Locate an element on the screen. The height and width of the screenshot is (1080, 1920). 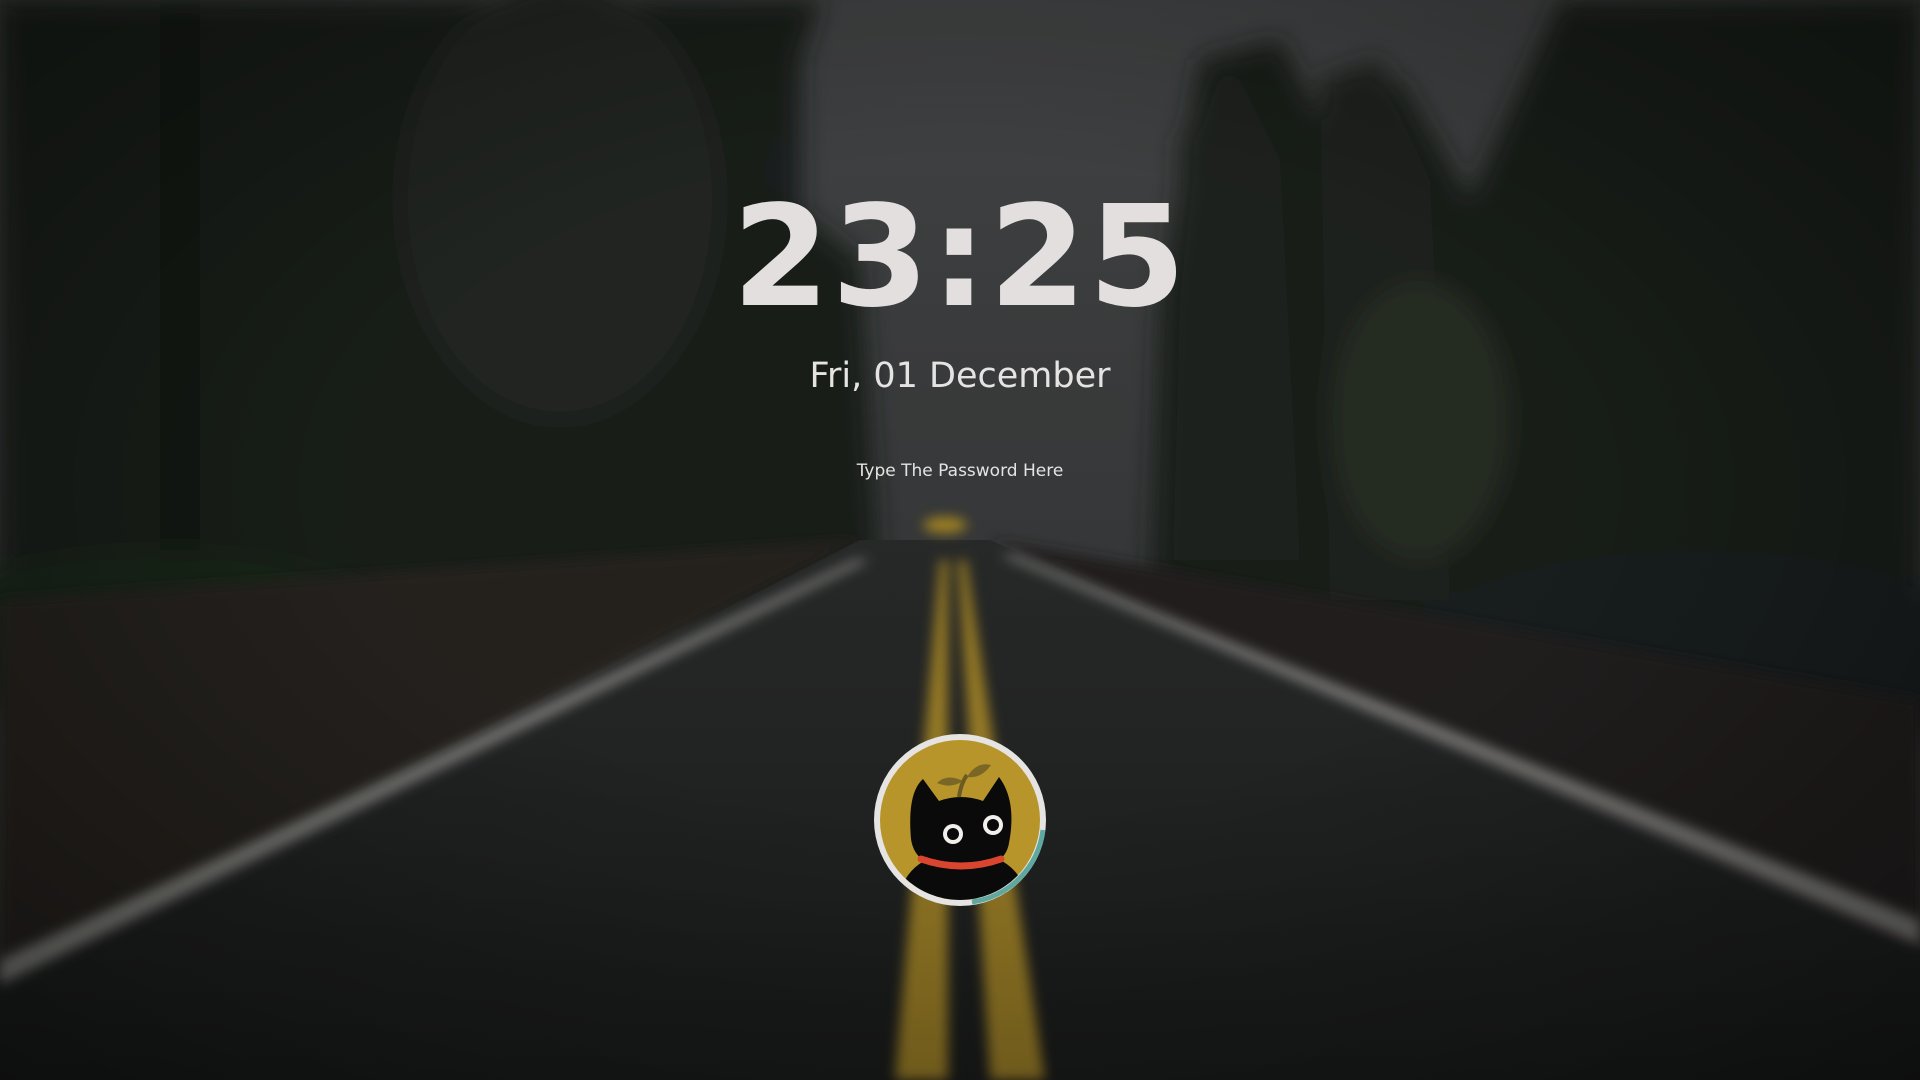
user-avatar-icon is located at coordinates (960, 820).